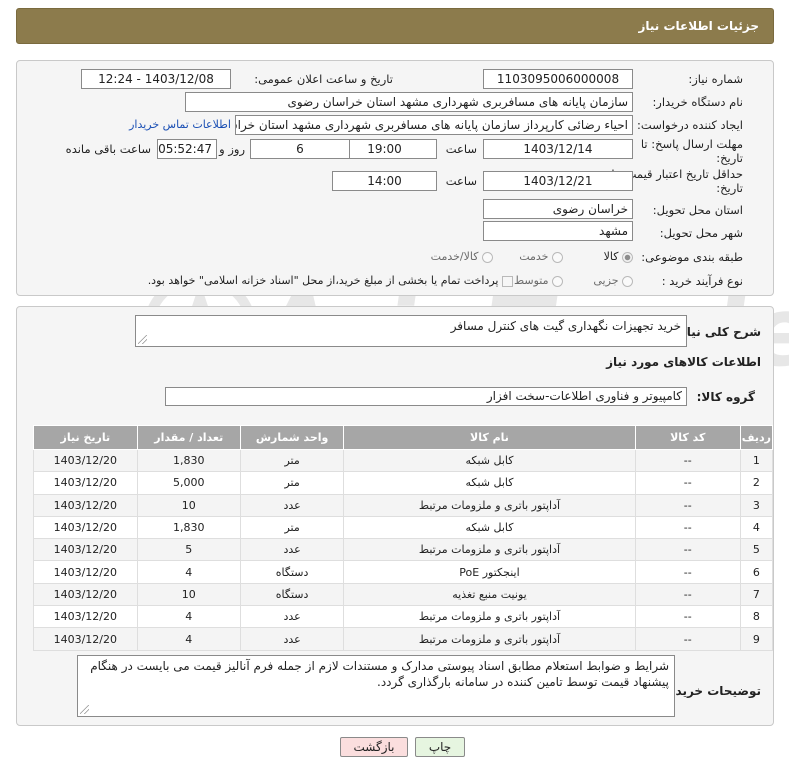 The height and width of the screenshot is (774, 789). What do you see at coordinates (292, 437) in the screenshot?
I see `col-unit: واحد شمارش` at bounding box center [292, 437].